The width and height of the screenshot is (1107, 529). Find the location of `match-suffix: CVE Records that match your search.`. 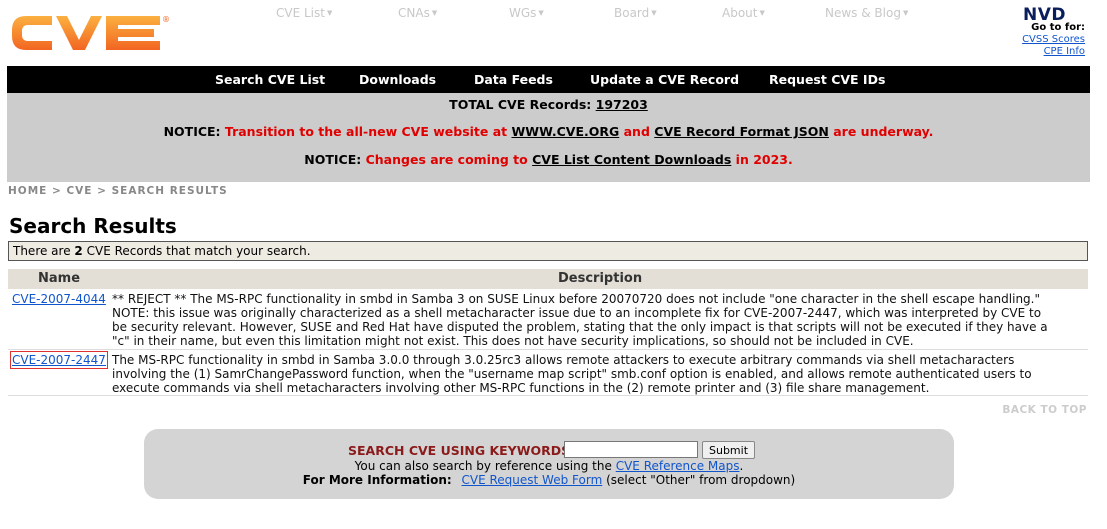

match-suffix: CVE Records that match your search. is located at coordinates (198, 251).